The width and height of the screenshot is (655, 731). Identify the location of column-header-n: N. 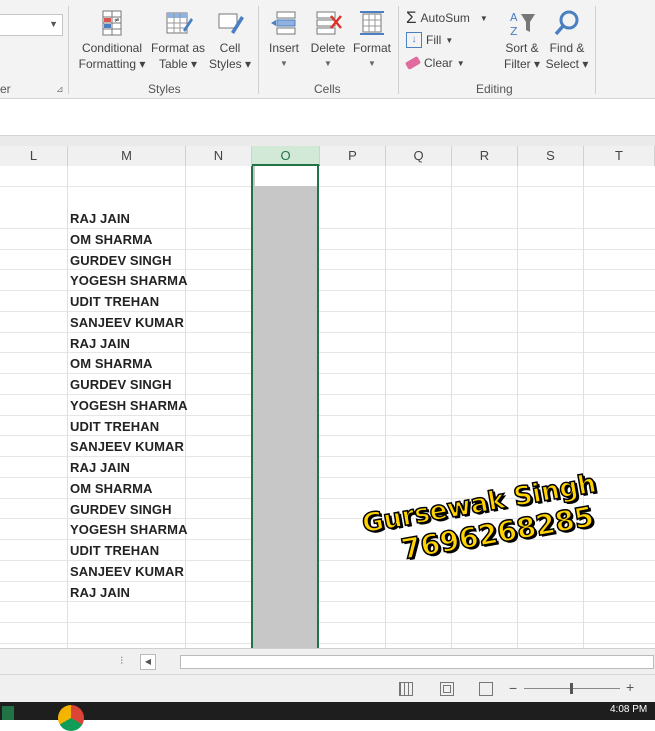
(219, 156).